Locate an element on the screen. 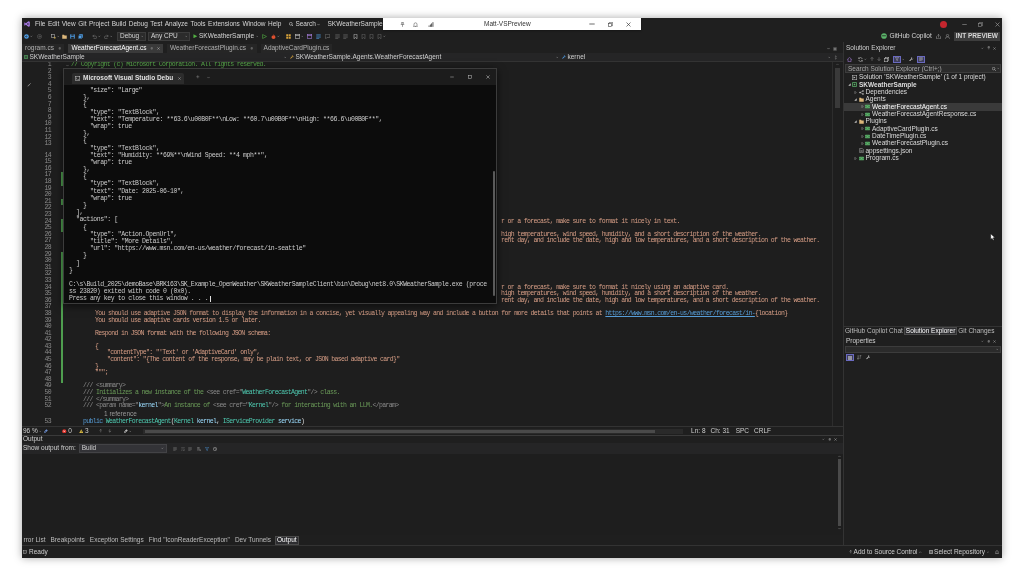  horizontal-scrollbar is located at coordinates (413, 431).